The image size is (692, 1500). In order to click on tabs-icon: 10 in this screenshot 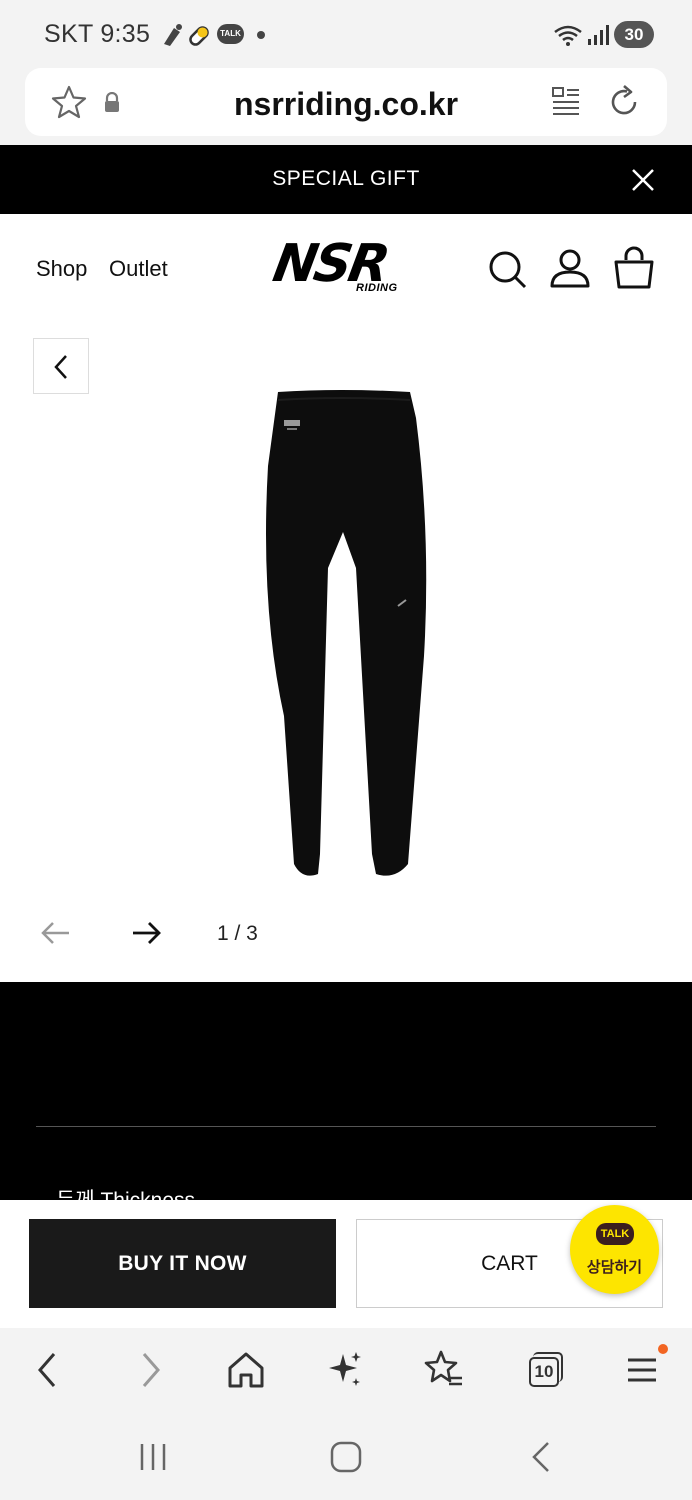, I will do `click(544, 1370)`.